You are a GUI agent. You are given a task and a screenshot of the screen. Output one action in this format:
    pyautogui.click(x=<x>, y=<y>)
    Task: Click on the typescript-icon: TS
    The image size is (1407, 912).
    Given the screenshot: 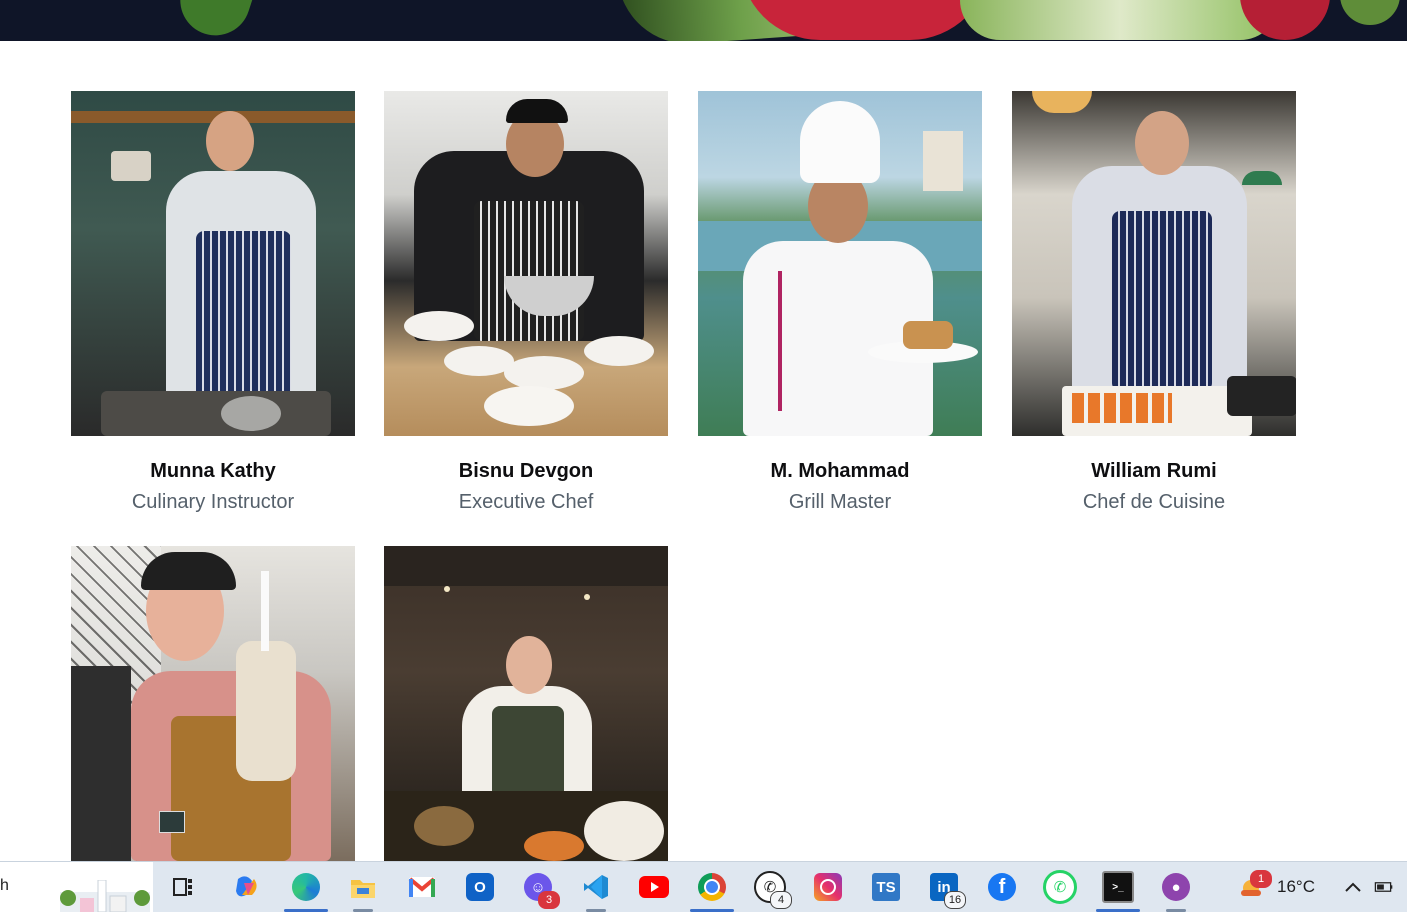 What is the action you would take?
    pyautogui.click(x=886, y=887)
    